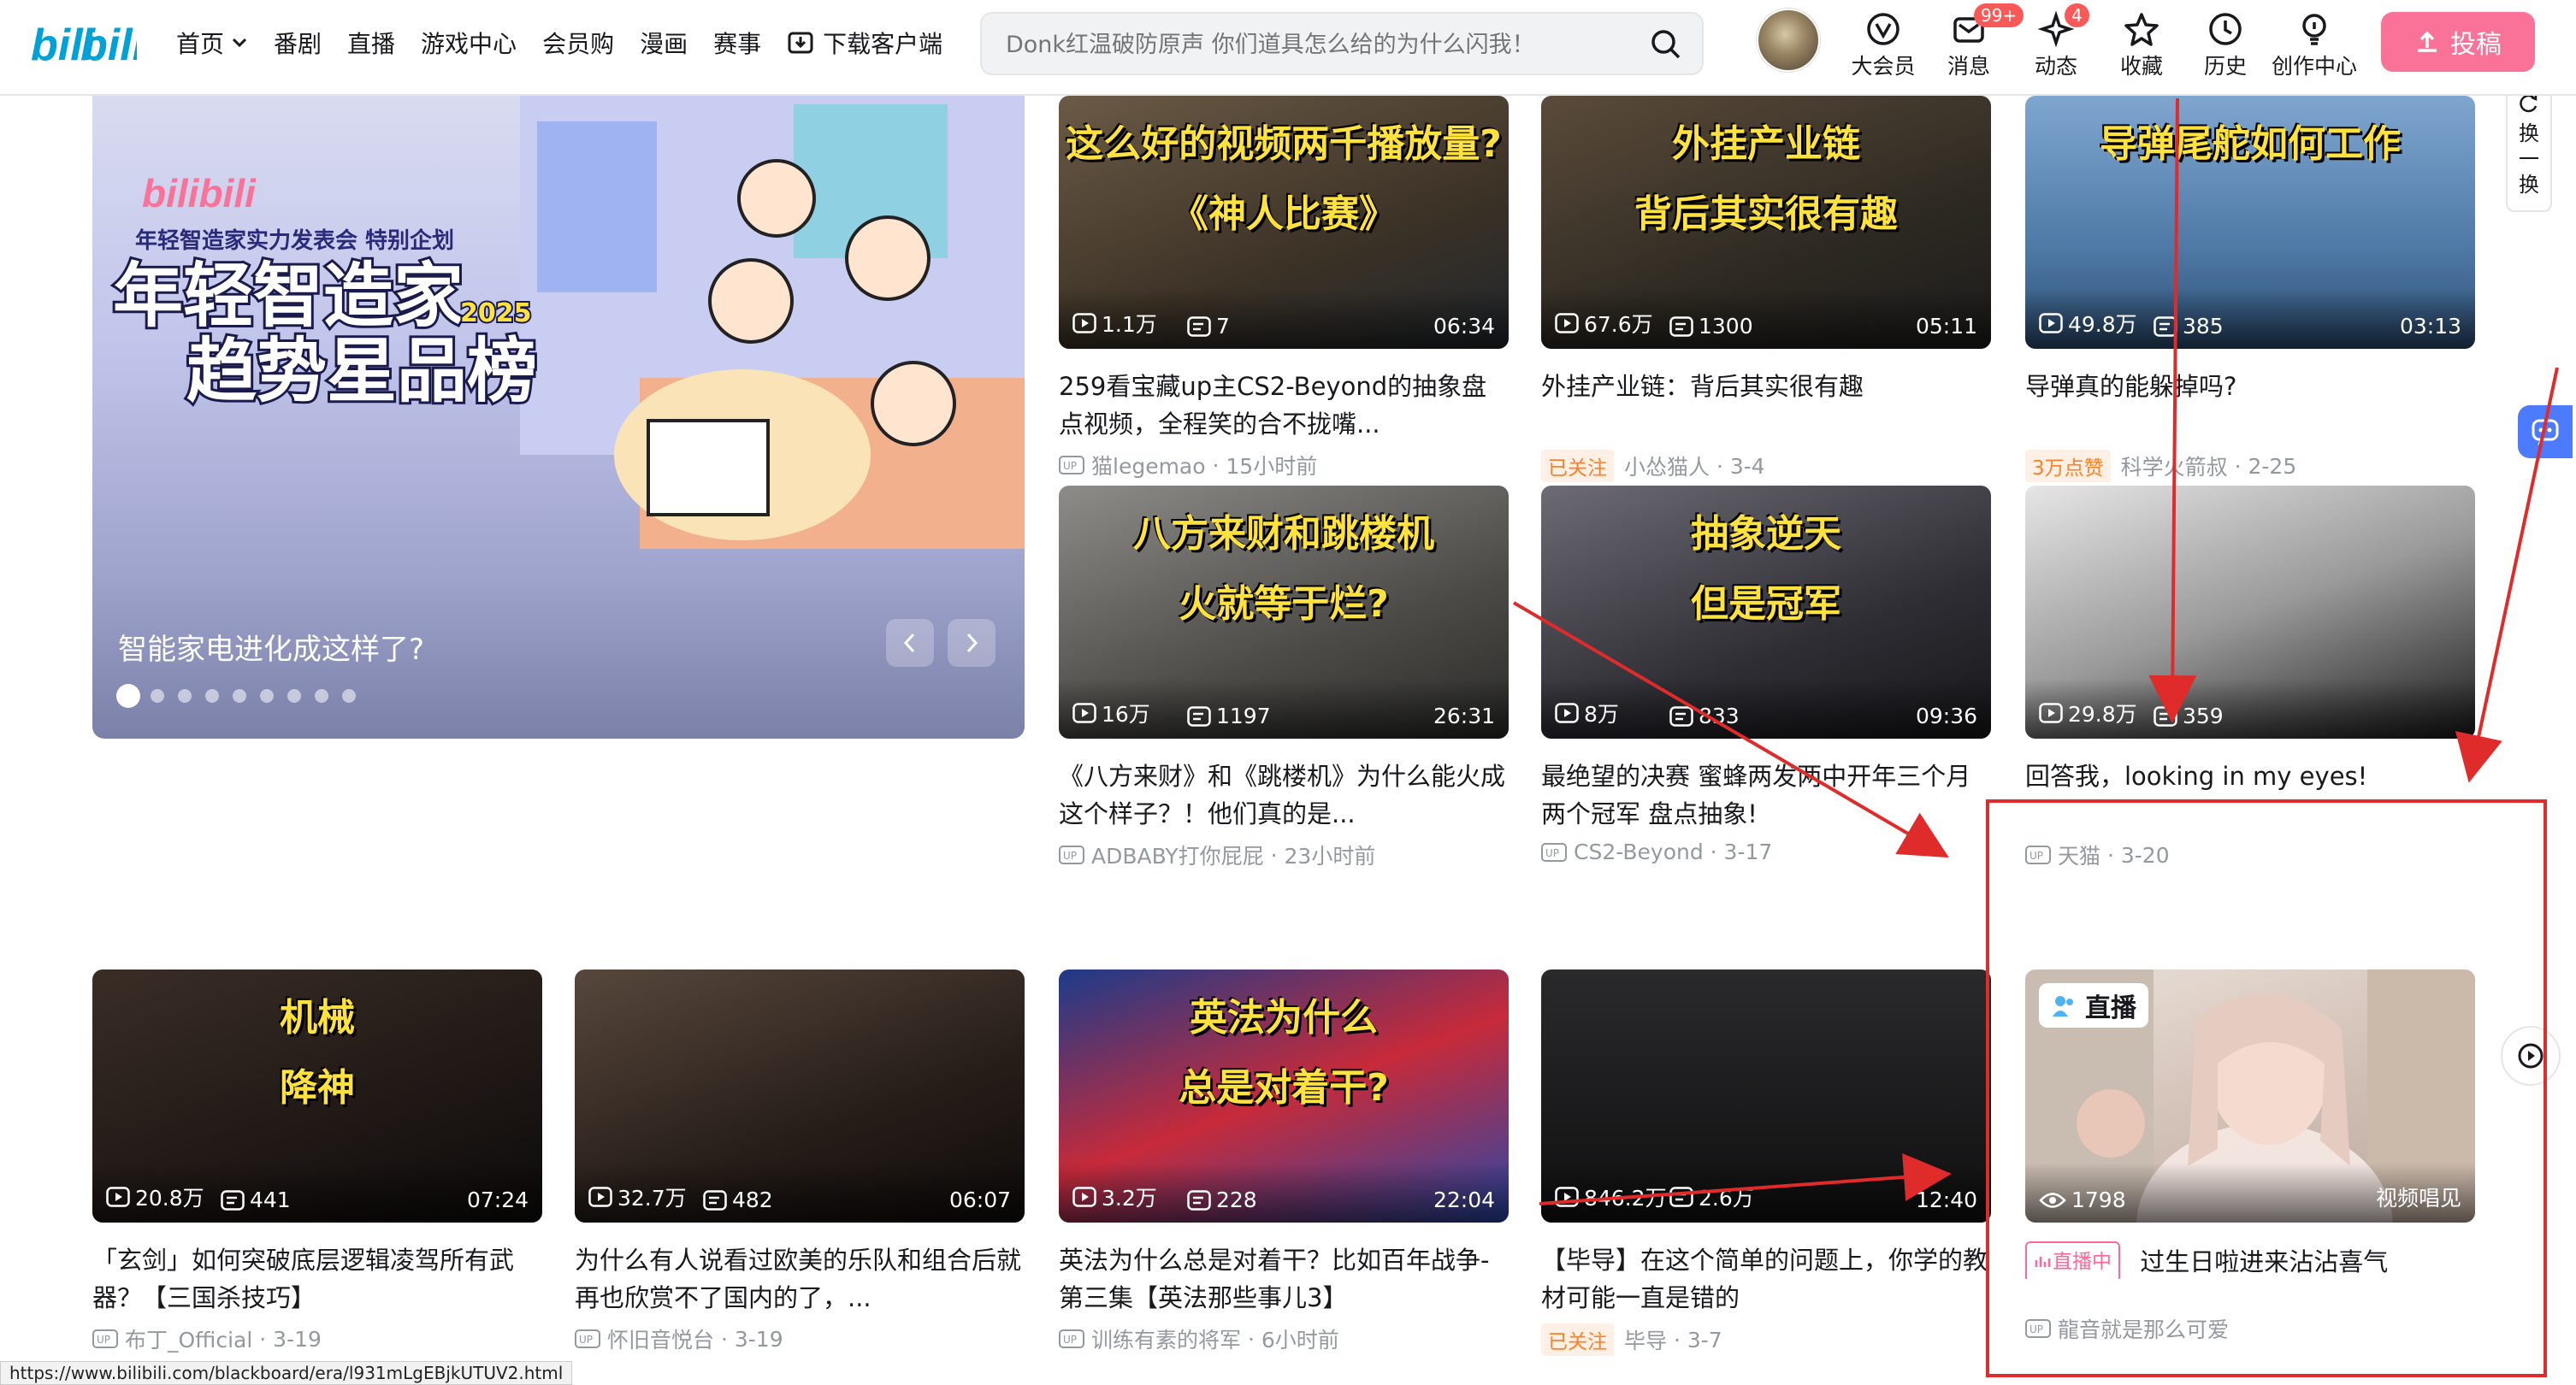  Describe the element at coordinates (2250, 1096) in the screenshot. I see `live-thumbnail: 直播 1798 视频唱见` at that location.